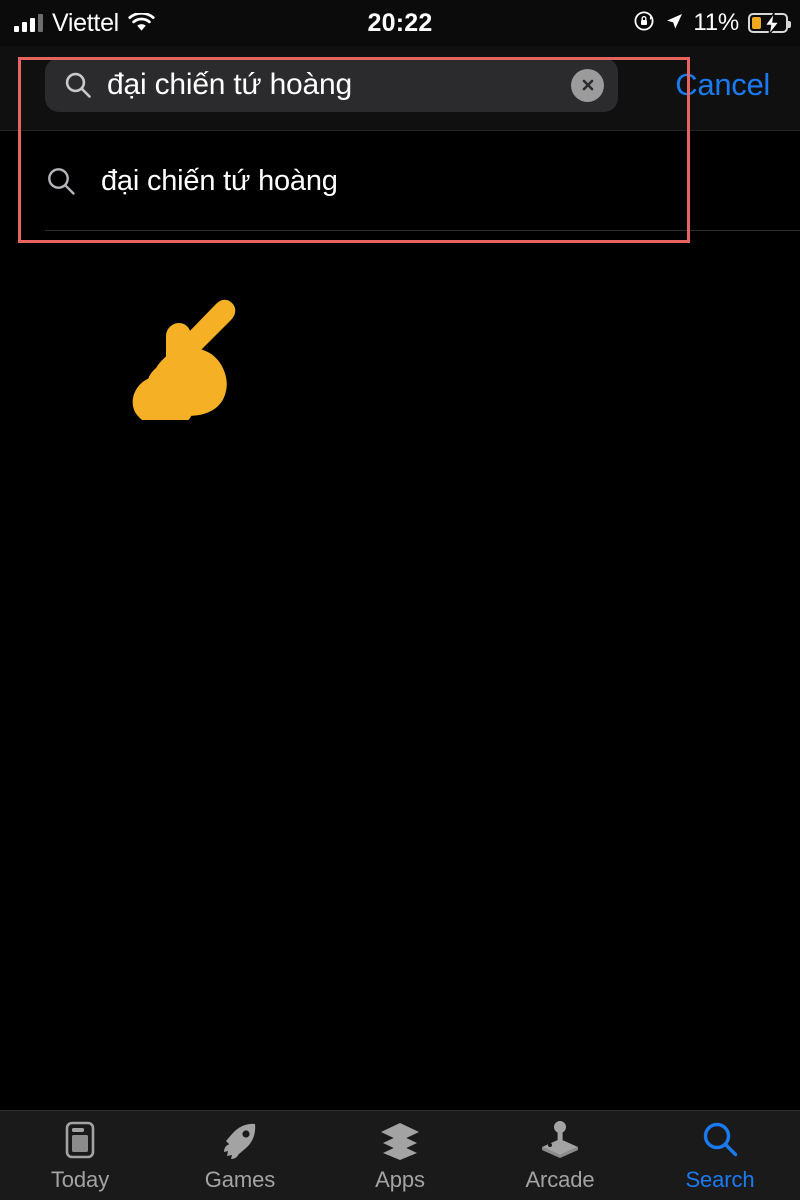 Image resolution: width=800 pixels, height=1200 pixels. What do you see at coordinates (422, 230) in the screenshot?
I see `list-divider` at bounding box center [422, 230].